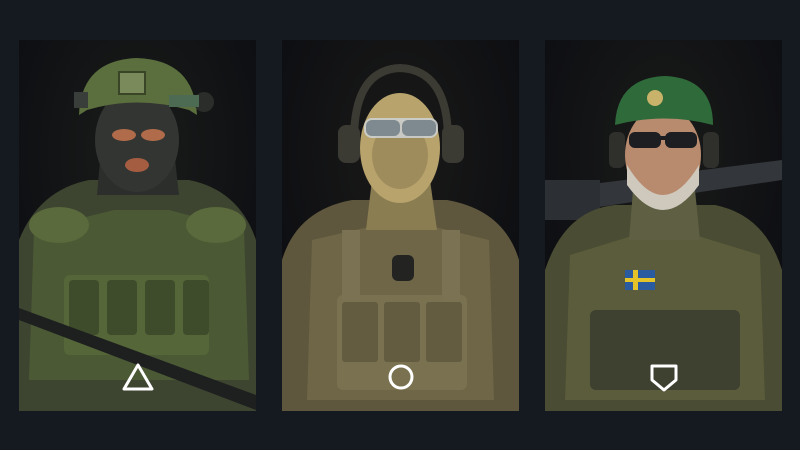 The image size is (800, 450). What do you see at coordinates (138, 377) in the screenshot?
I see `triangle-icon` at bounding box center [138, 377].